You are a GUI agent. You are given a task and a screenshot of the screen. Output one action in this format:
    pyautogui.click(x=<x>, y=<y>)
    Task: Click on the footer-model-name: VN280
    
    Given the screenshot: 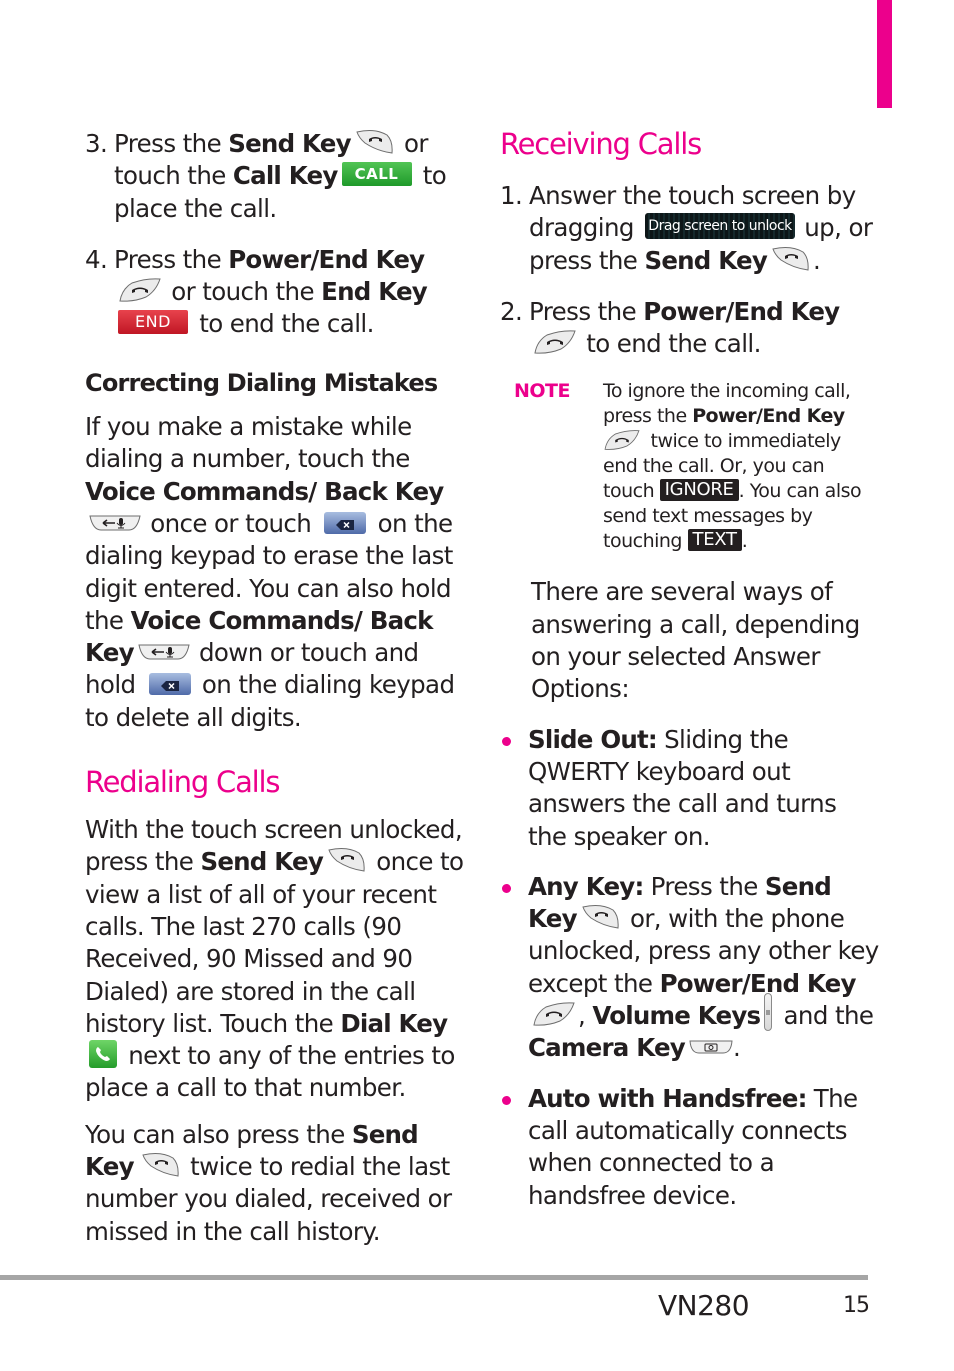 What is the action you would take?
    pyautogui.click(x=704, y=1305)
    